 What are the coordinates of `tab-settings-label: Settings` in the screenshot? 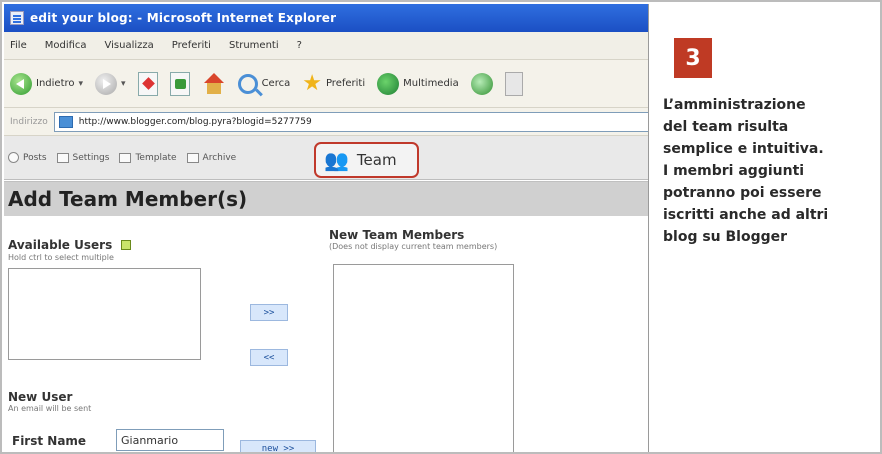 It's located at (91, 157).